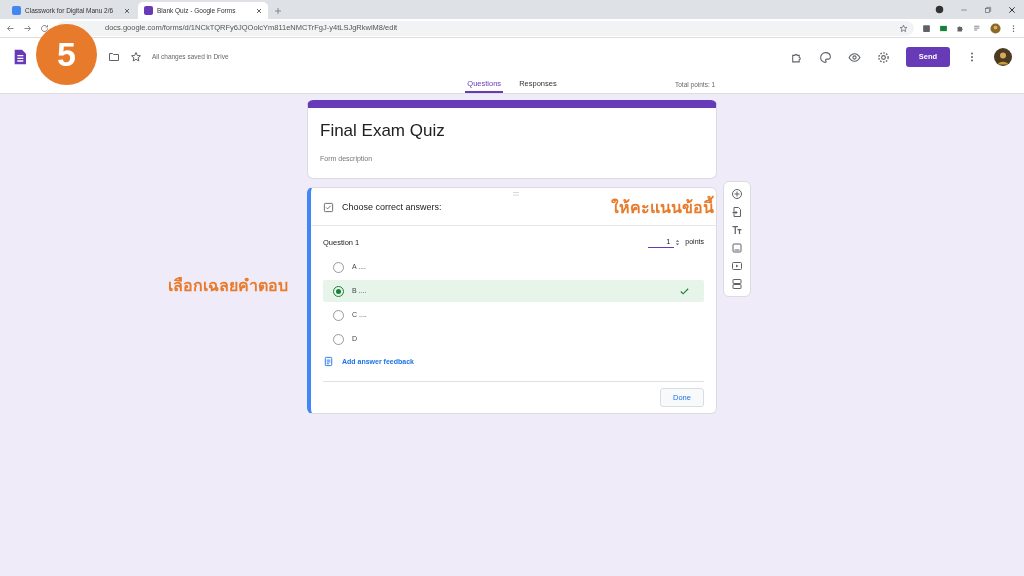  What do you see at coordinates (883, 57) in the screenshot?
I see `settings-icon` at bounding box center [883, 57].